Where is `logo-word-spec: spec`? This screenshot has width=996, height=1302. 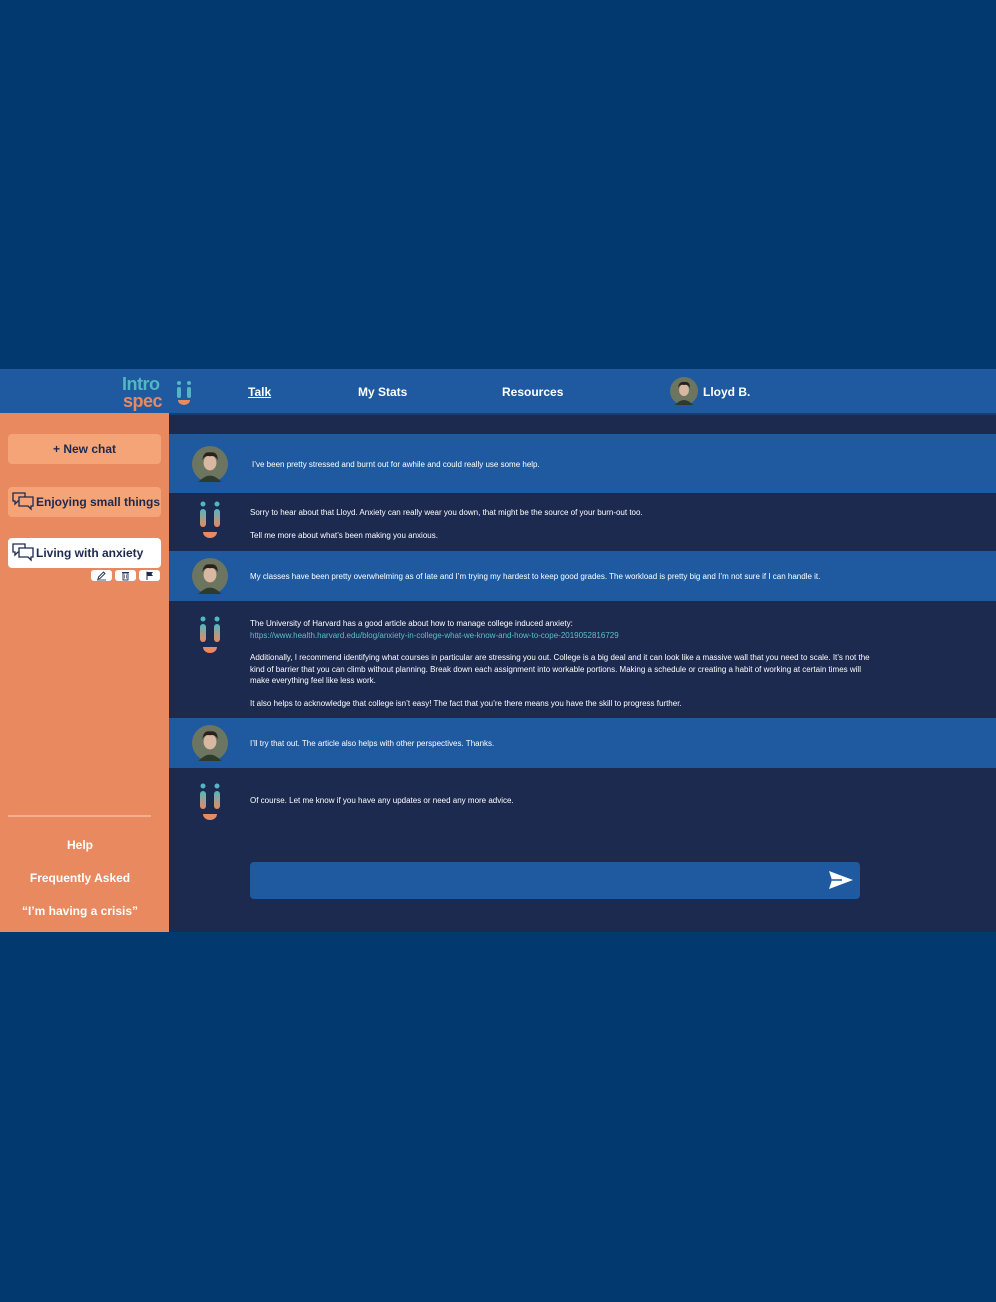
logo-word-spec: spec is located at coordinates (143, 401).